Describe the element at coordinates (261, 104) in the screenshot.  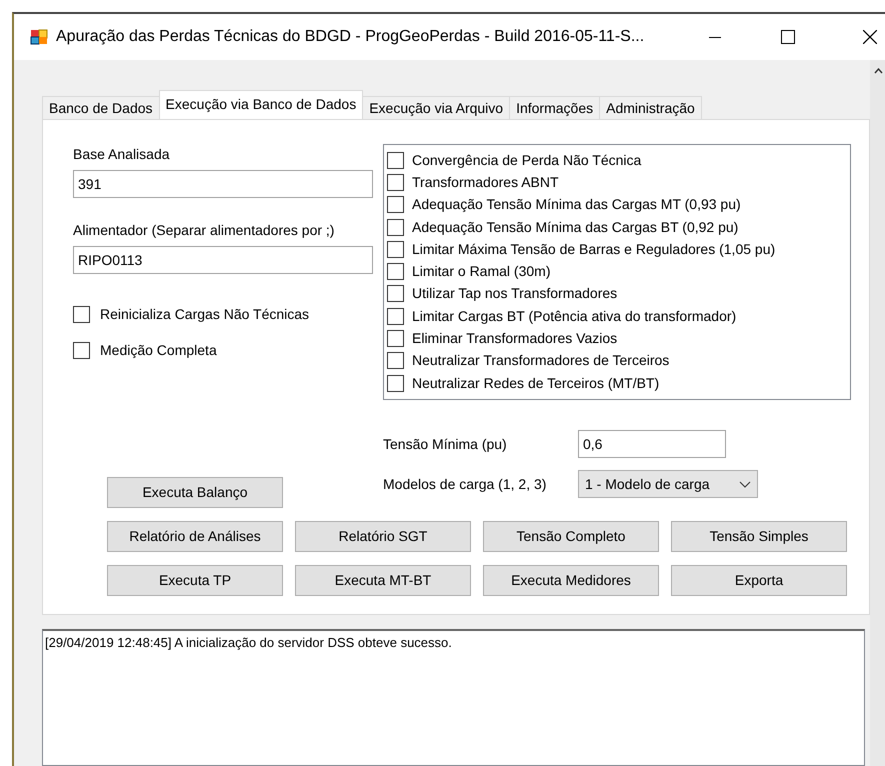
I see `tab: Execução via Banco de Dados` at that location.